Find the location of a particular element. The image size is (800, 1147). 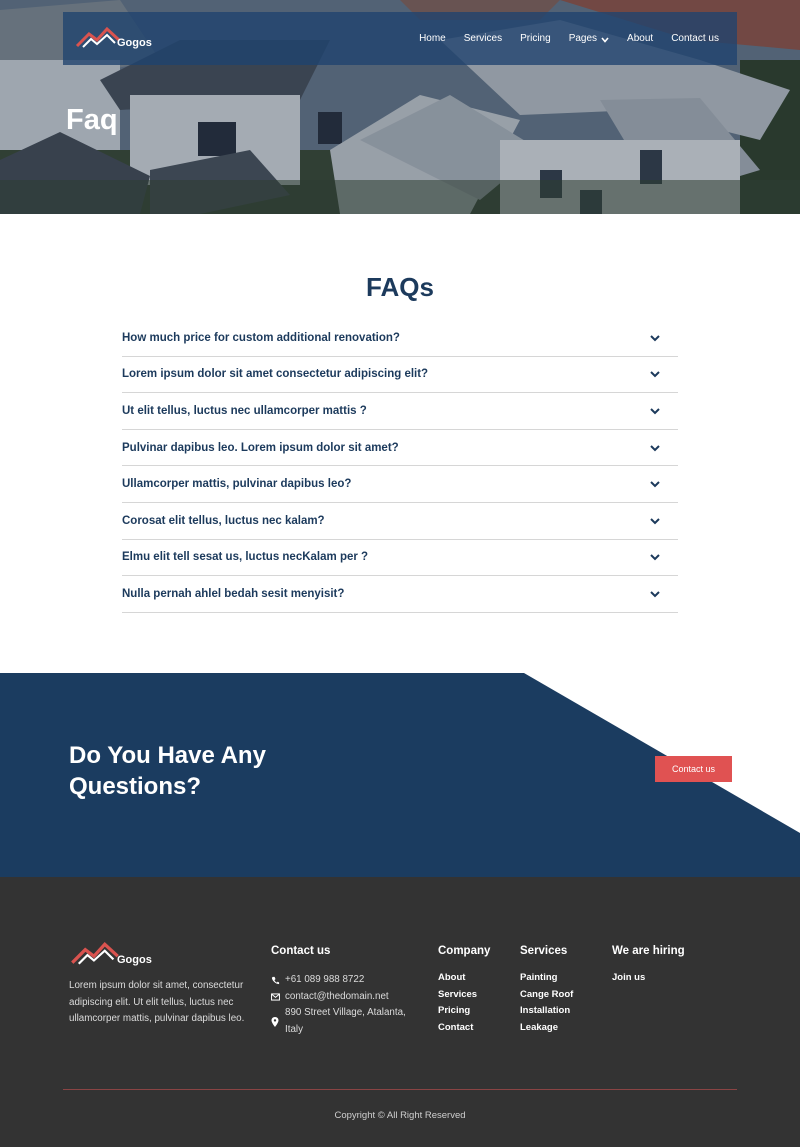

brand-logo: Gogos is located at coordinates (113, 38).